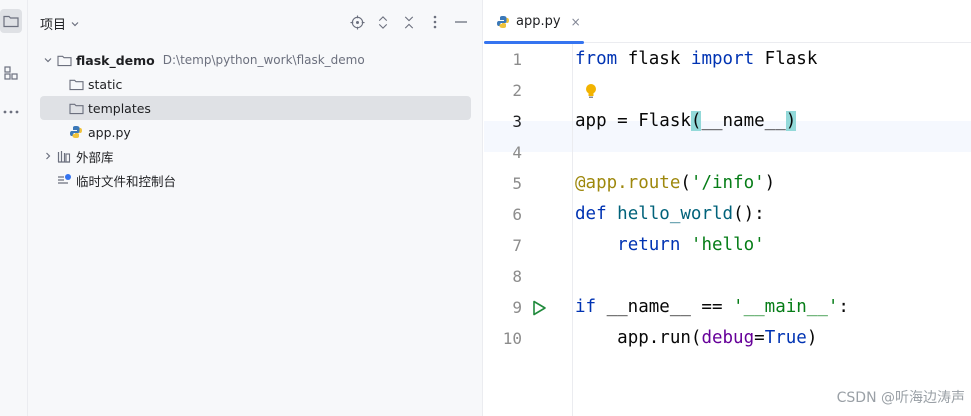 The height and width of the screenshot is (416, 971). What do you see at coordinates (435, 22) in the screenshot?
I see `options-icon` at bounding box center [435, 22].